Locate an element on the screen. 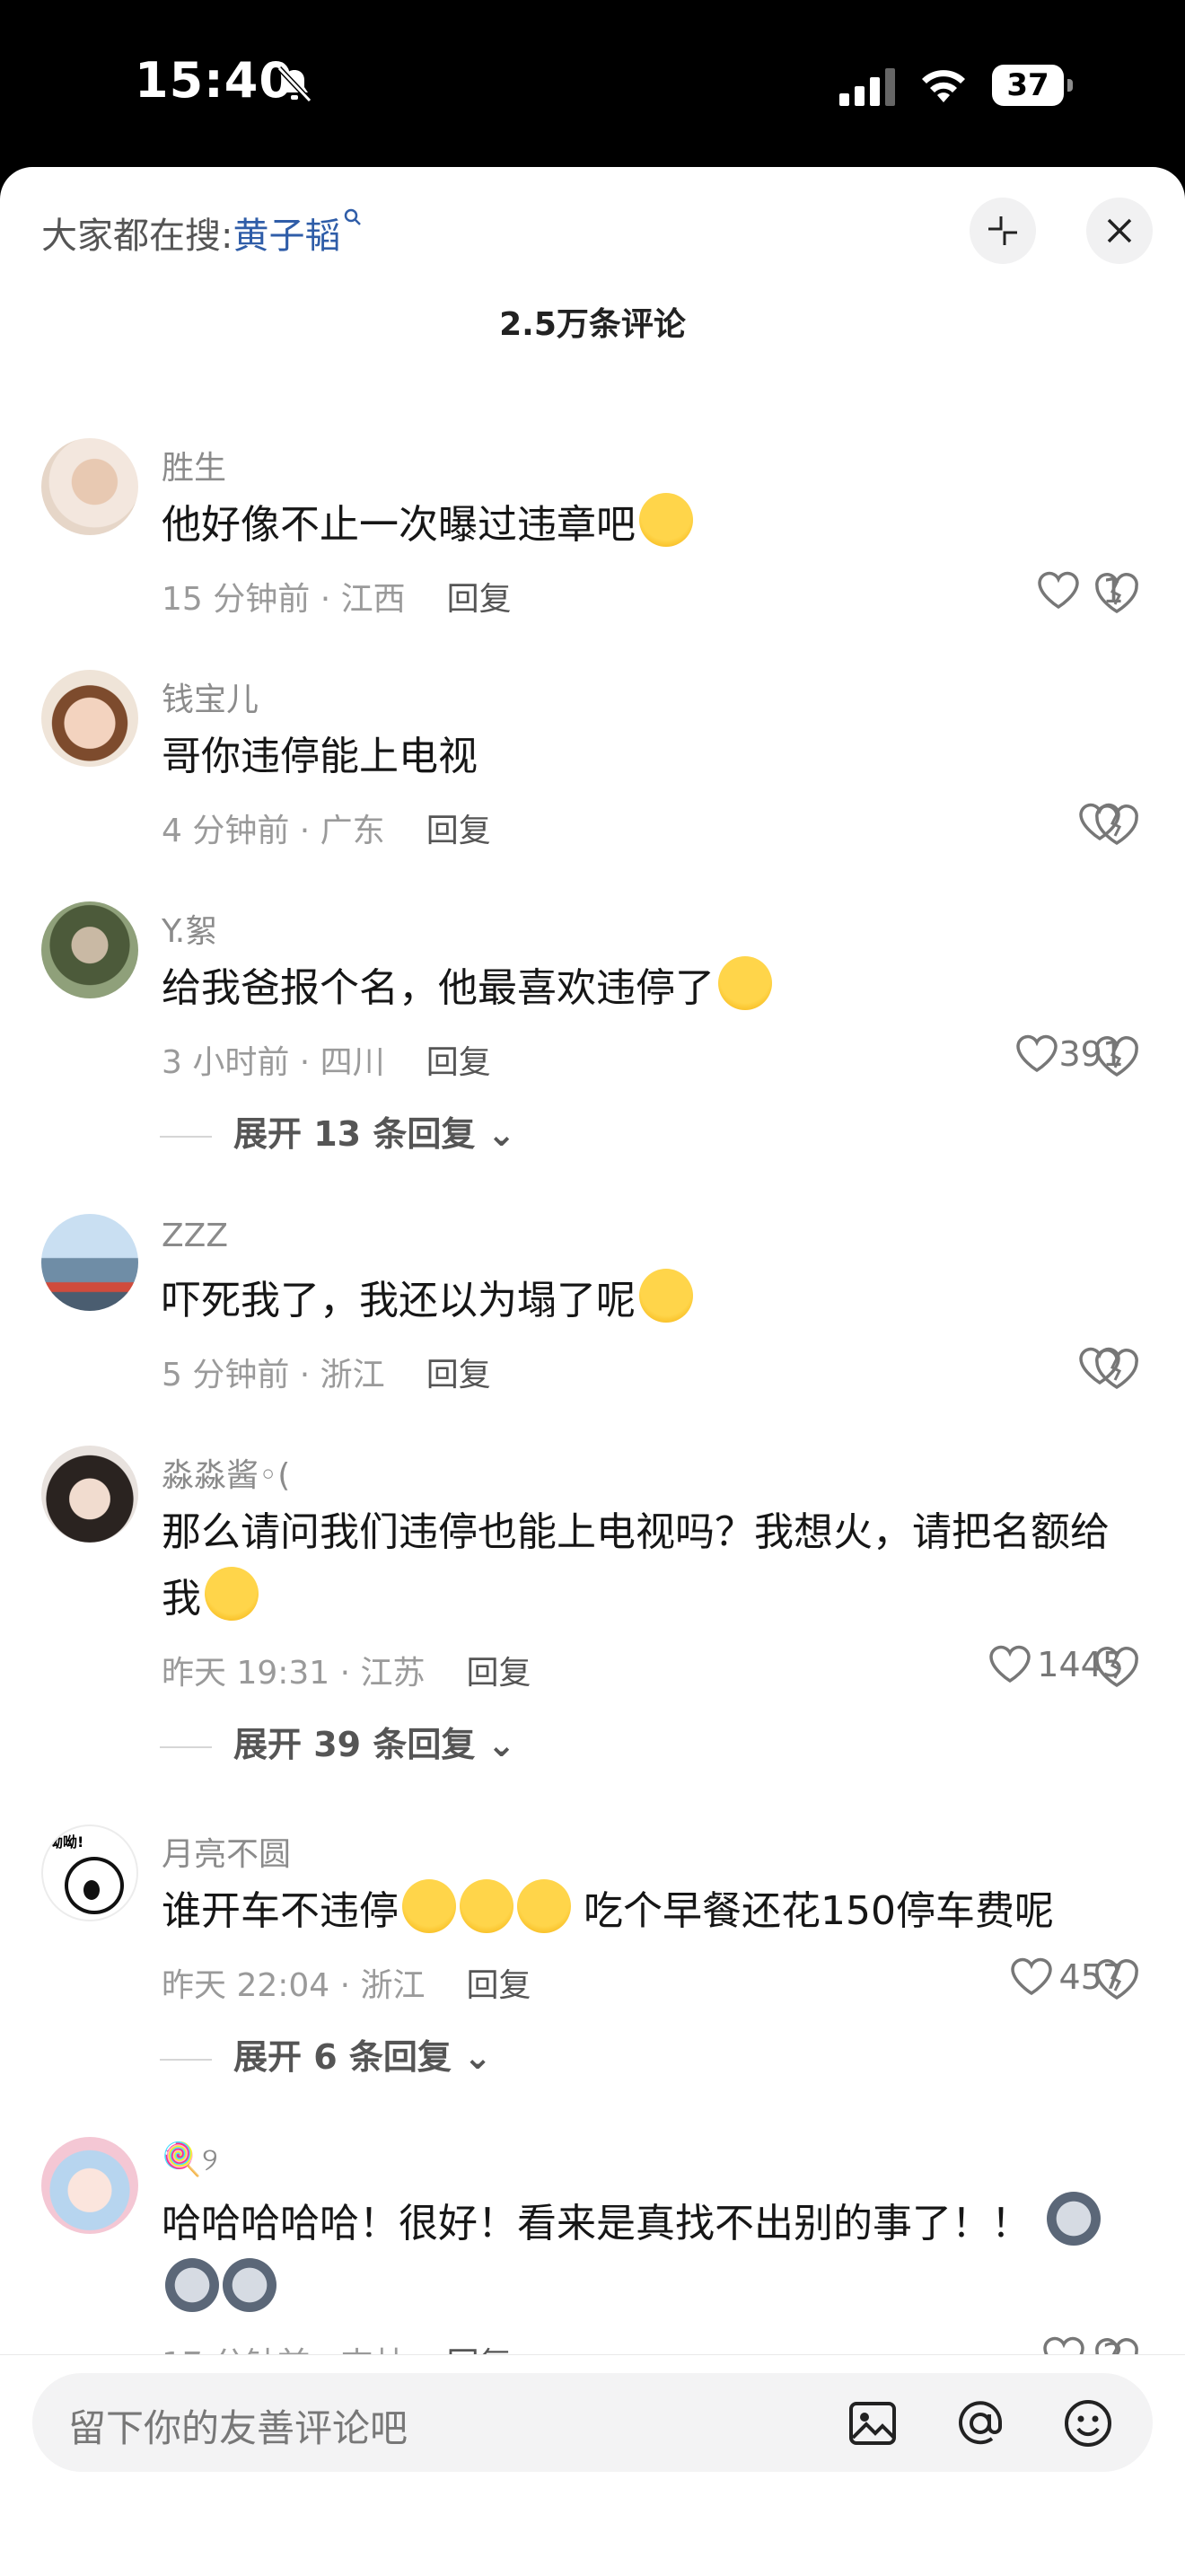  comment-count: 2.5万条评论 is located at coordinates (592, 324).